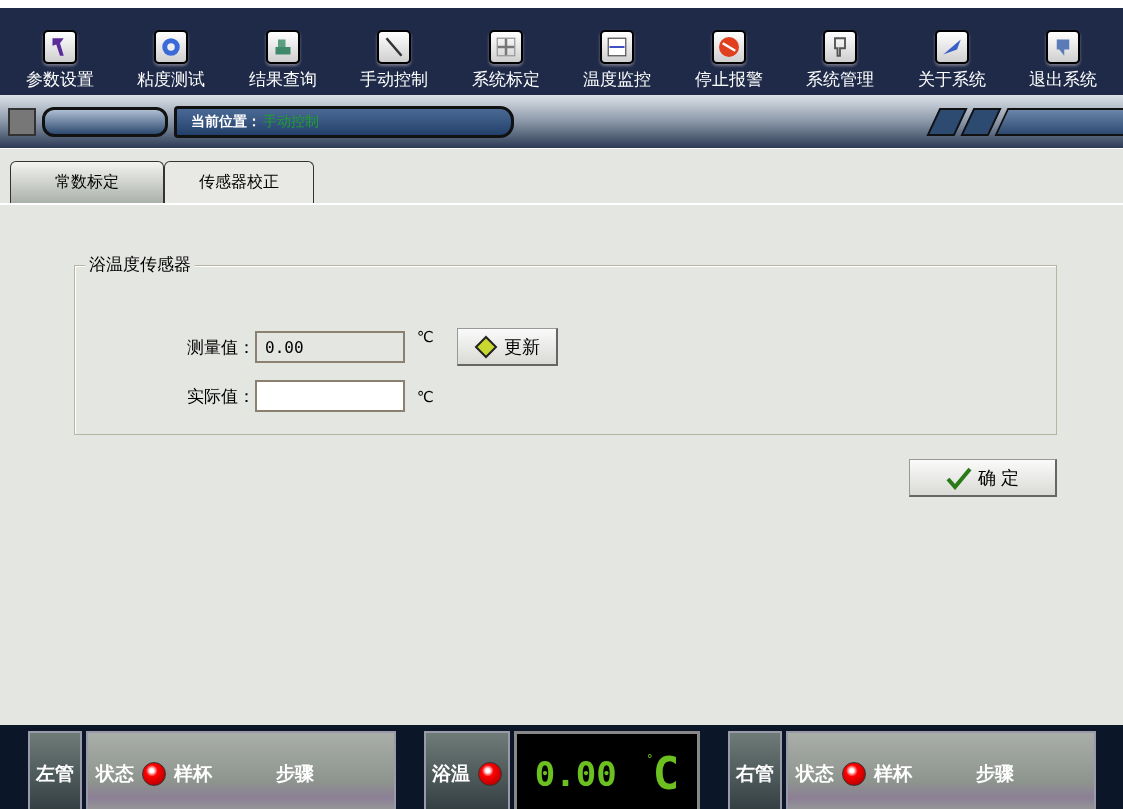  Describe the element at coordinates (55, 770) in the screenshot. I see `tube-label: 左管` at that location.